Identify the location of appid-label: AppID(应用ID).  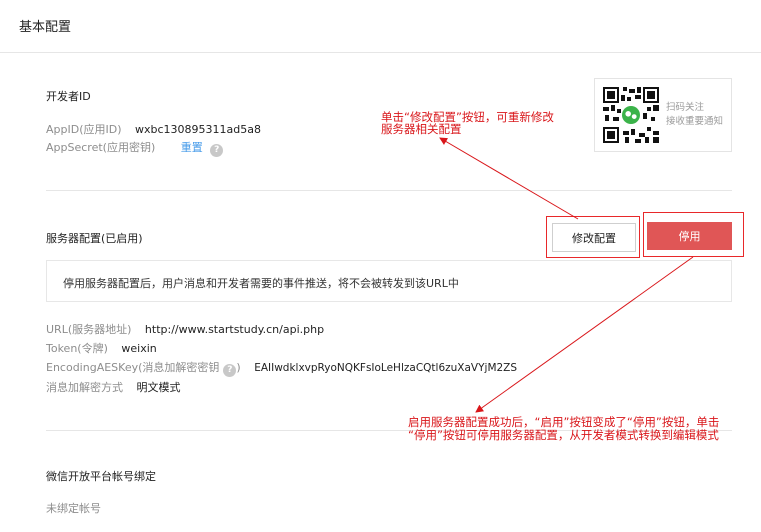
(84, 129).